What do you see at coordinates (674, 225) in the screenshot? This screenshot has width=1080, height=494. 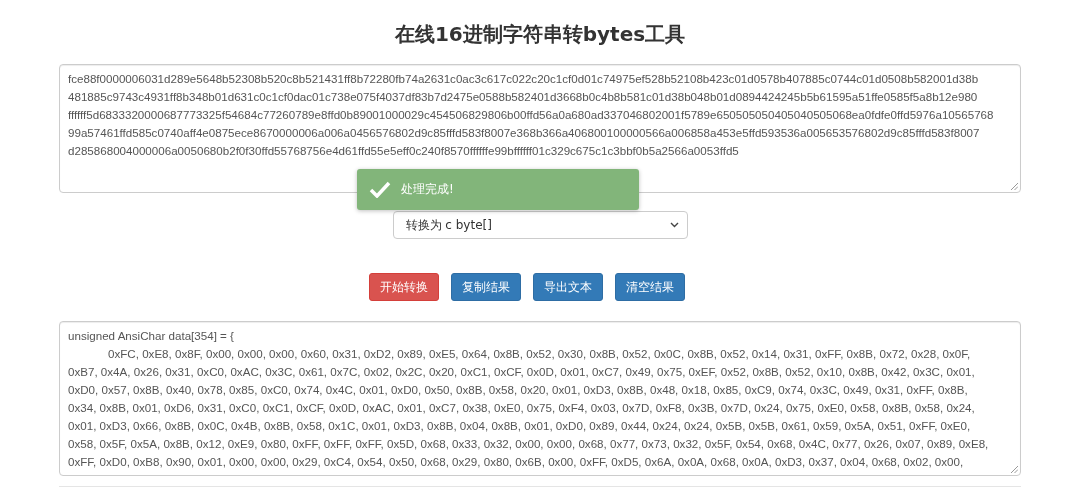 I see `chevron-down-icon` at bounding box center [674, 225].